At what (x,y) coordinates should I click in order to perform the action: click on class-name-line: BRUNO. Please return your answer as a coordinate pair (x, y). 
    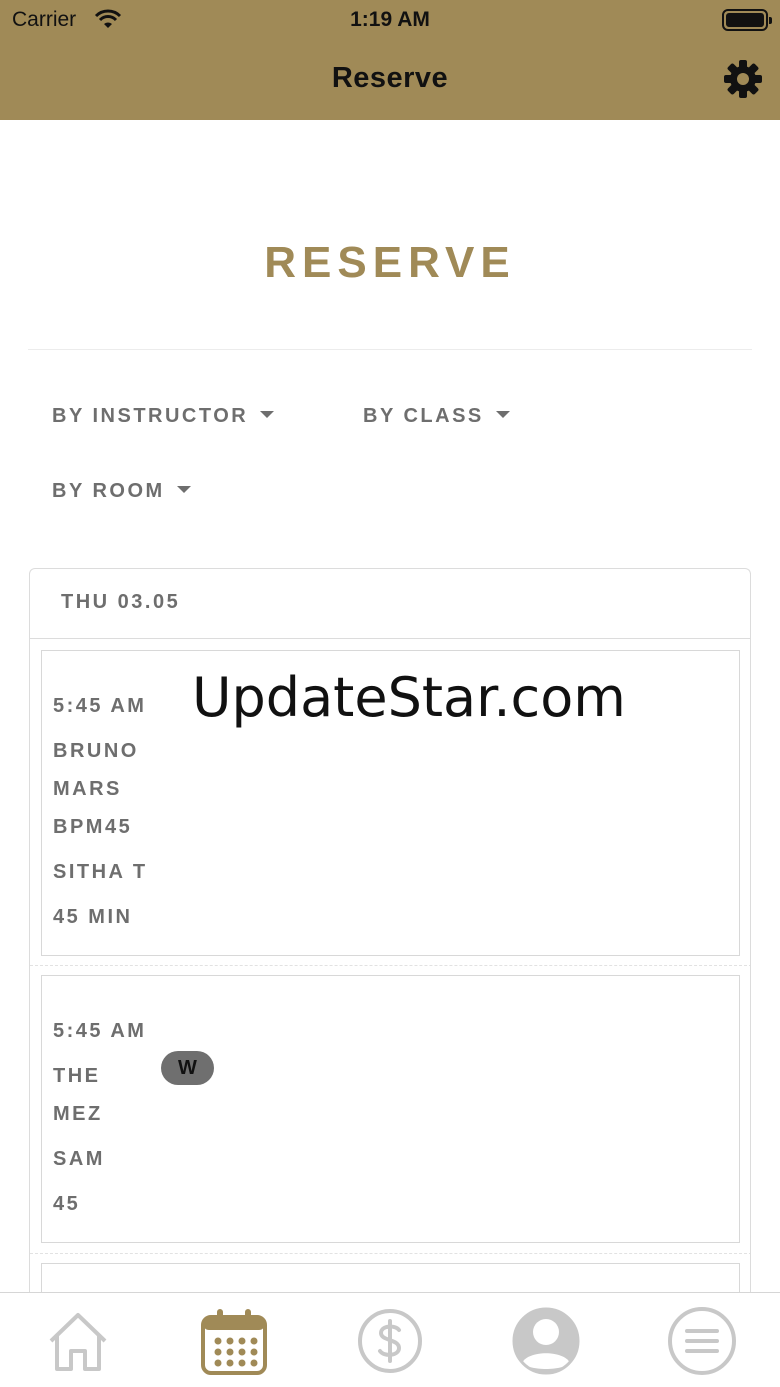
    Looking at the image, I should click on (96, 751).